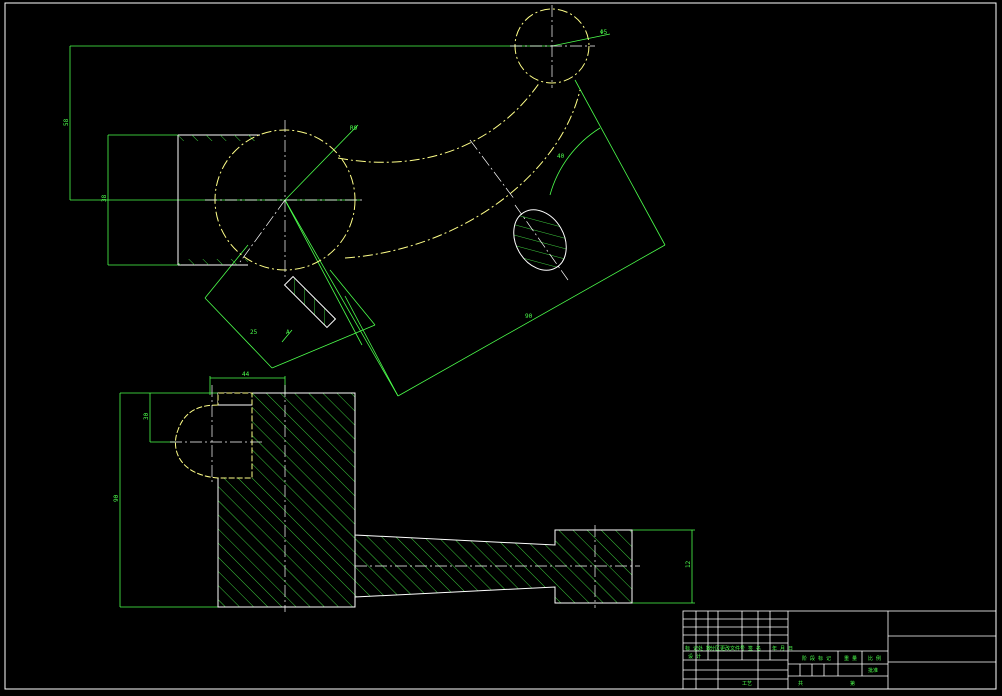  I want to click on tb-label-stage: 阶 段 标 记, so click(816, 658).